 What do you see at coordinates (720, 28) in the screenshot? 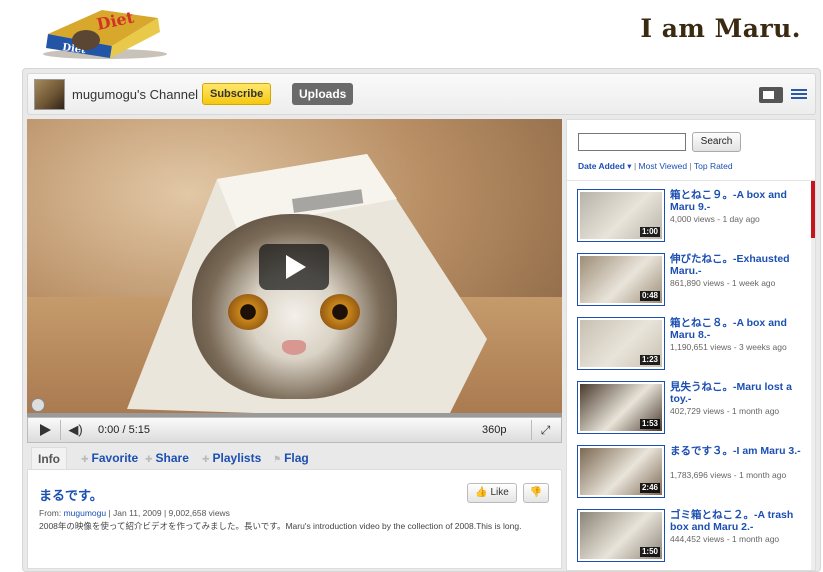
I see `site-title: I am Maru.` at bounding box center [720, 28].